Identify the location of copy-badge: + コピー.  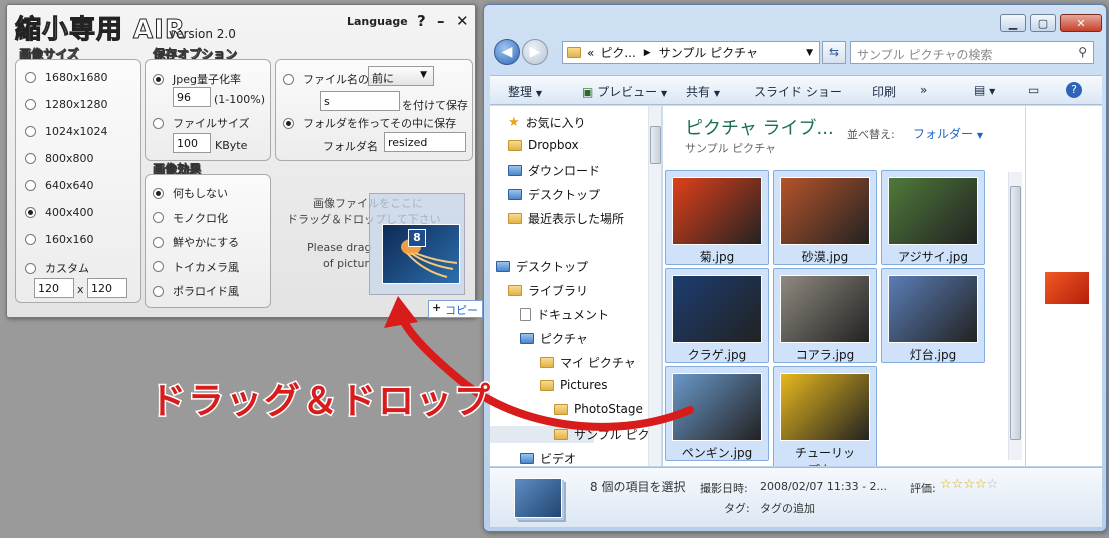
(455, 309).